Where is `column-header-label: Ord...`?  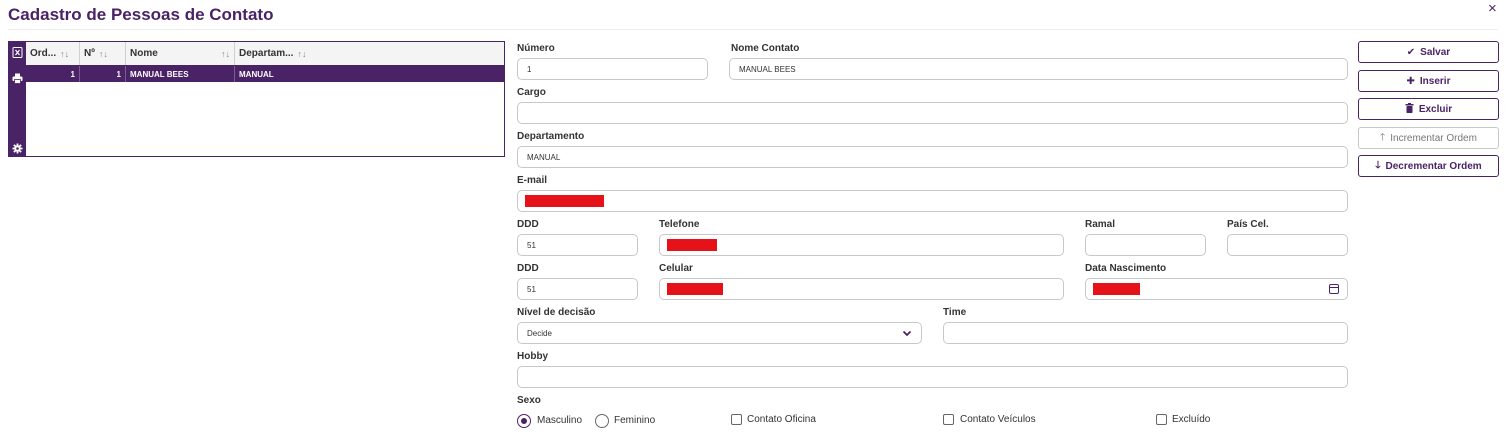
column-header-label: Ord... is located at coordinates (43, 53).